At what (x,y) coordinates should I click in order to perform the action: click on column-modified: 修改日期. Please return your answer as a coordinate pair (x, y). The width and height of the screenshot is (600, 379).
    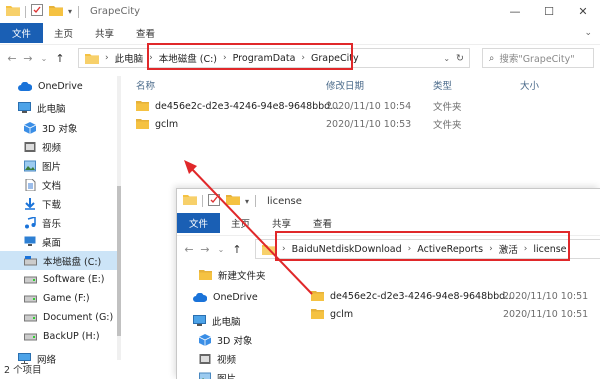
    Looking at the image, I should click on (345, 85).